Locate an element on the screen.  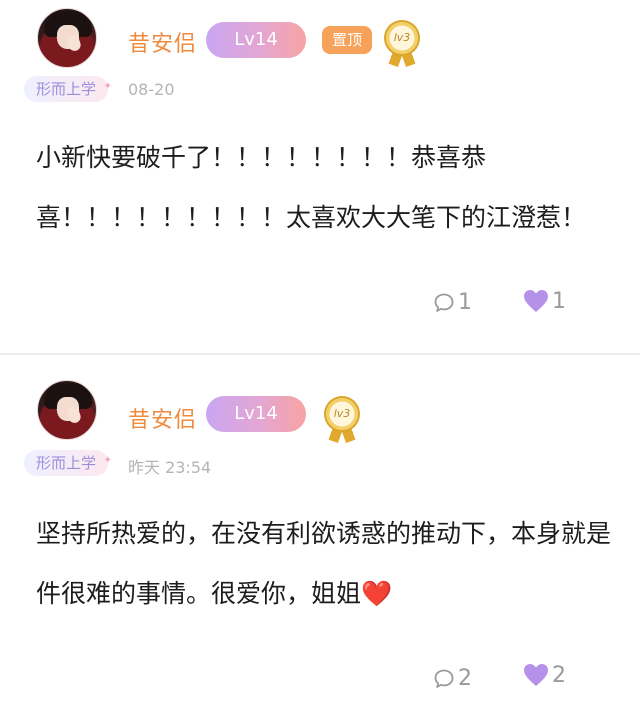
like-button: 1 is located at coordinates (544, 301).